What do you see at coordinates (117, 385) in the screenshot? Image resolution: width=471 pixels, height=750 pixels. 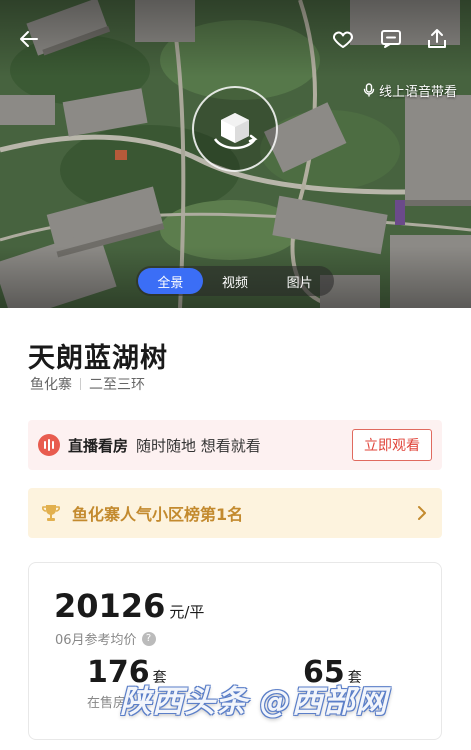 I see `ring-road-label: 二至三环` at bounding box center [117, 385].